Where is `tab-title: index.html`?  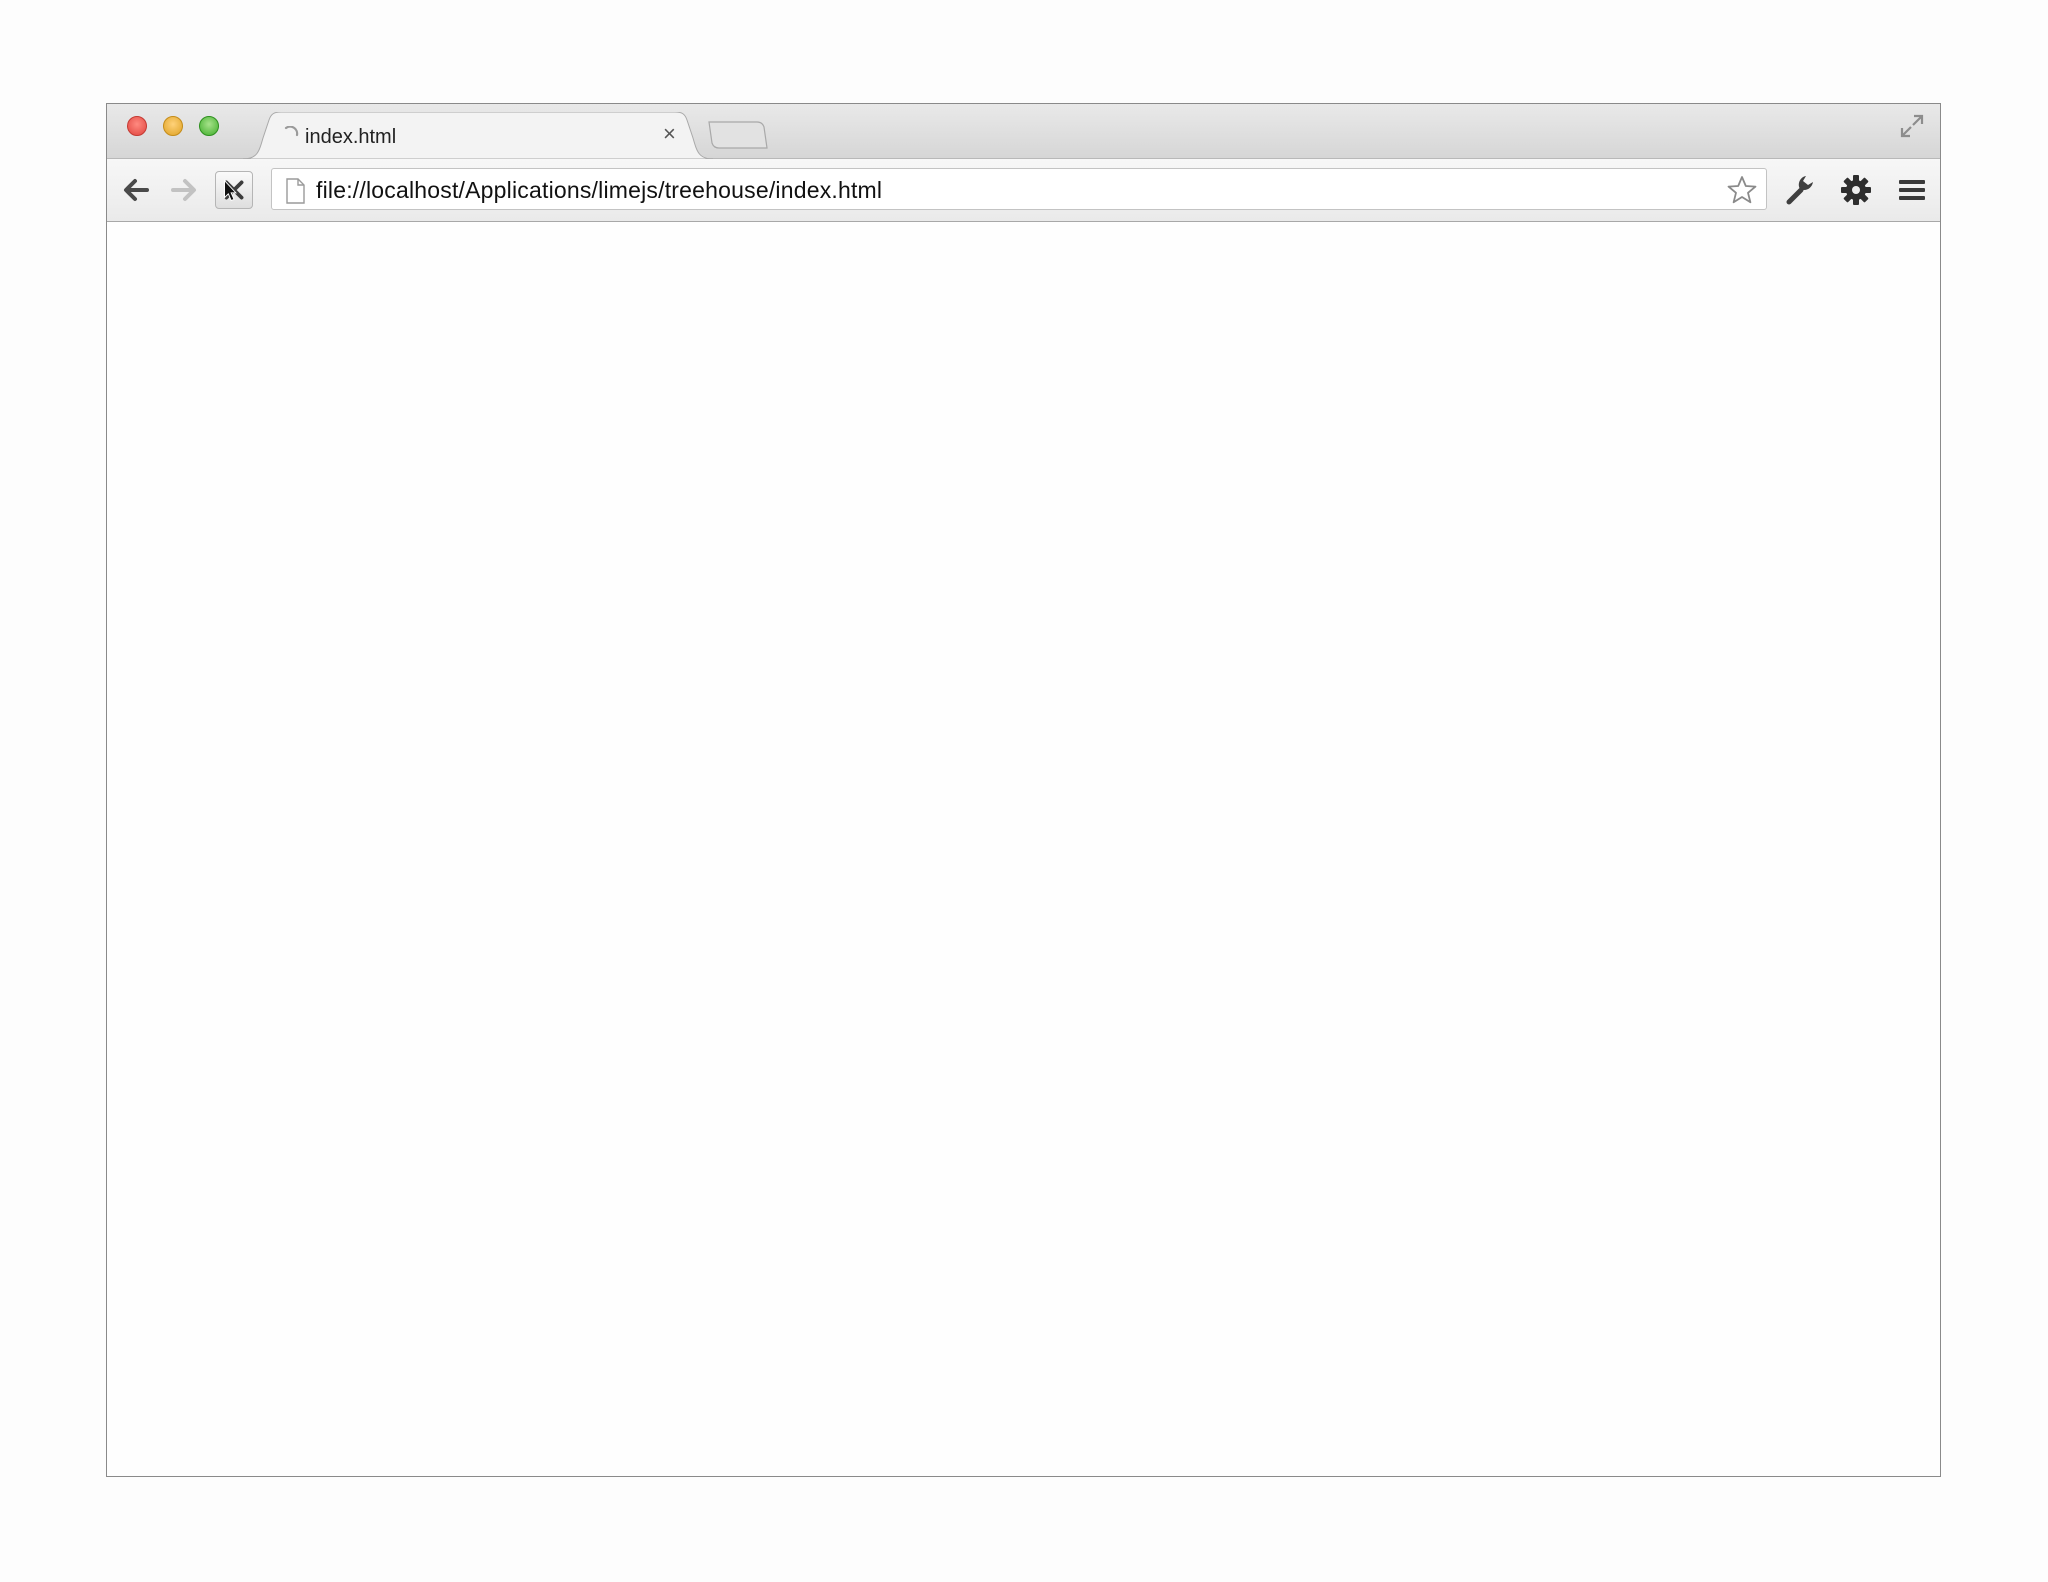 tab-title: index.html is located at coordinates (351, 137).